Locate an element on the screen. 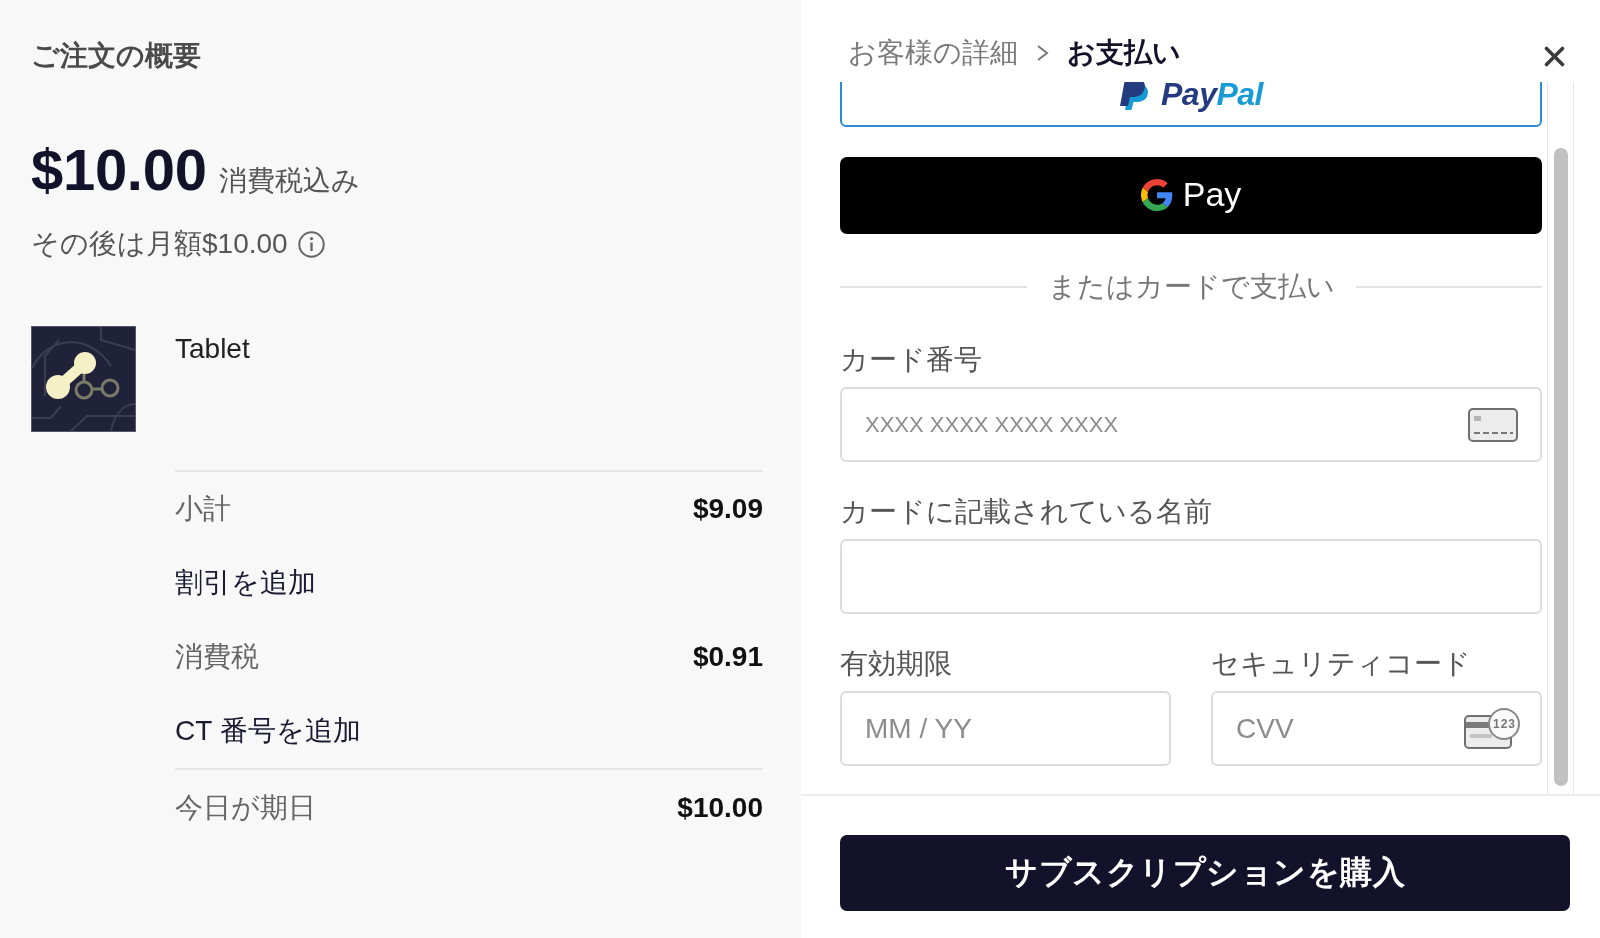  summary-line-amount: $9.09 is located at coordinates (727, 509).